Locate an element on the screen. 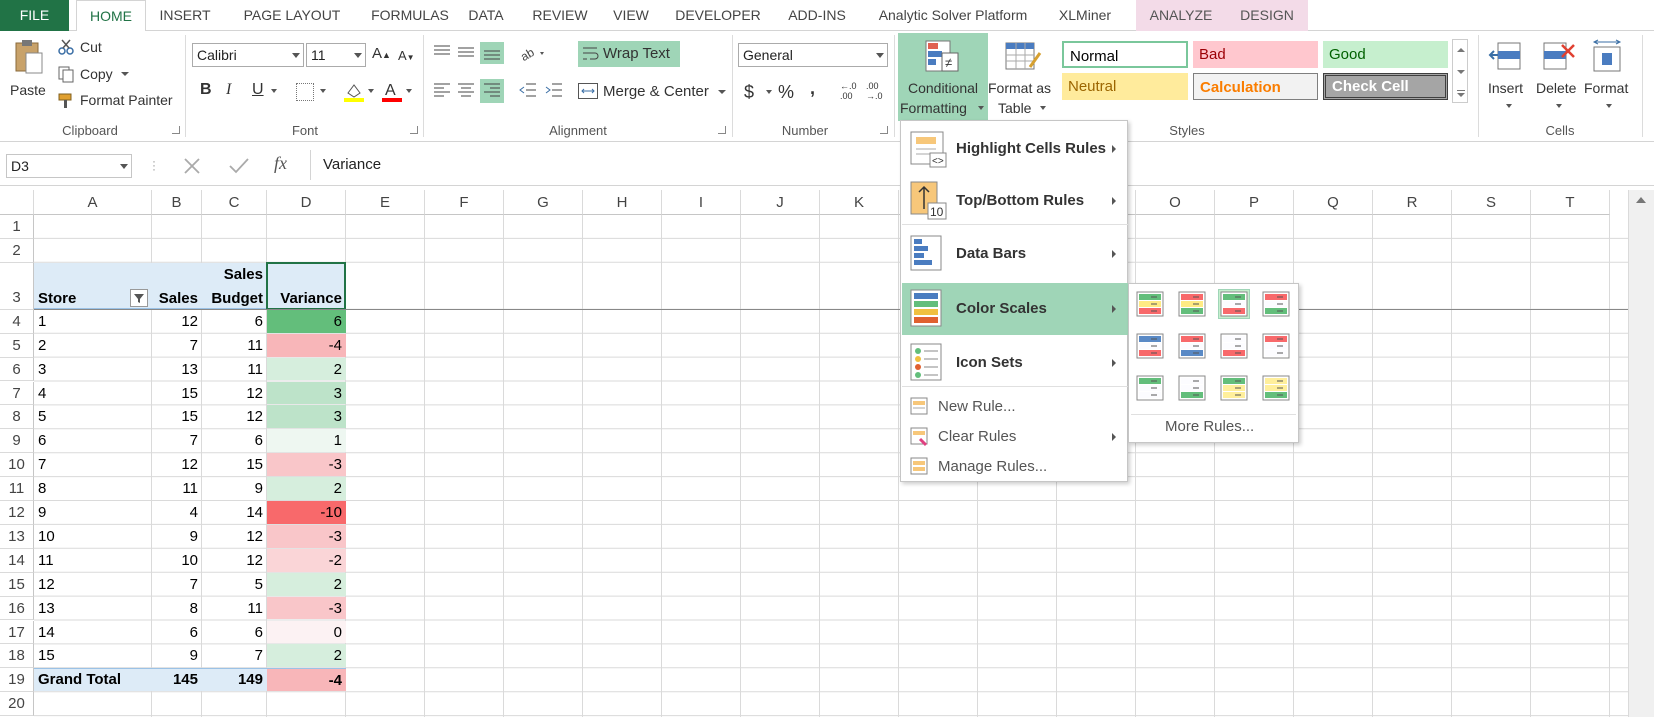 The image size is (1654, 717). grand-total-label: Grand Total is located at coordinates (93, 679).